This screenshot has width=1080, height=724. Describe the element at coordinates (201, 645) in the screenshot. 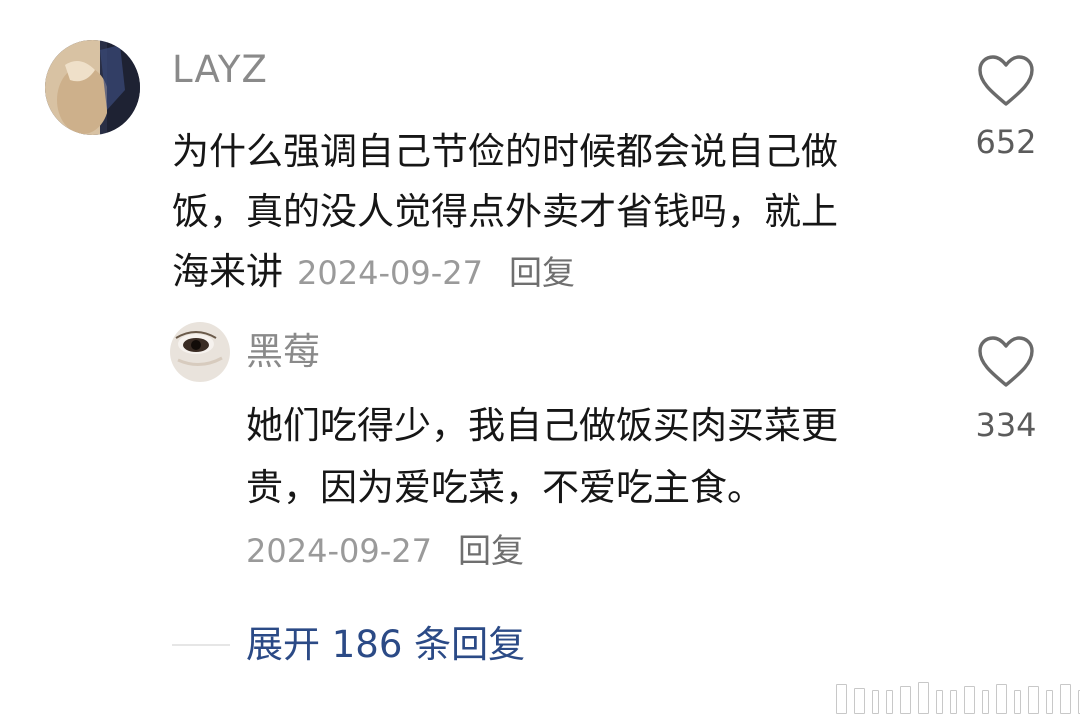

I see `expand-divider` at that location.